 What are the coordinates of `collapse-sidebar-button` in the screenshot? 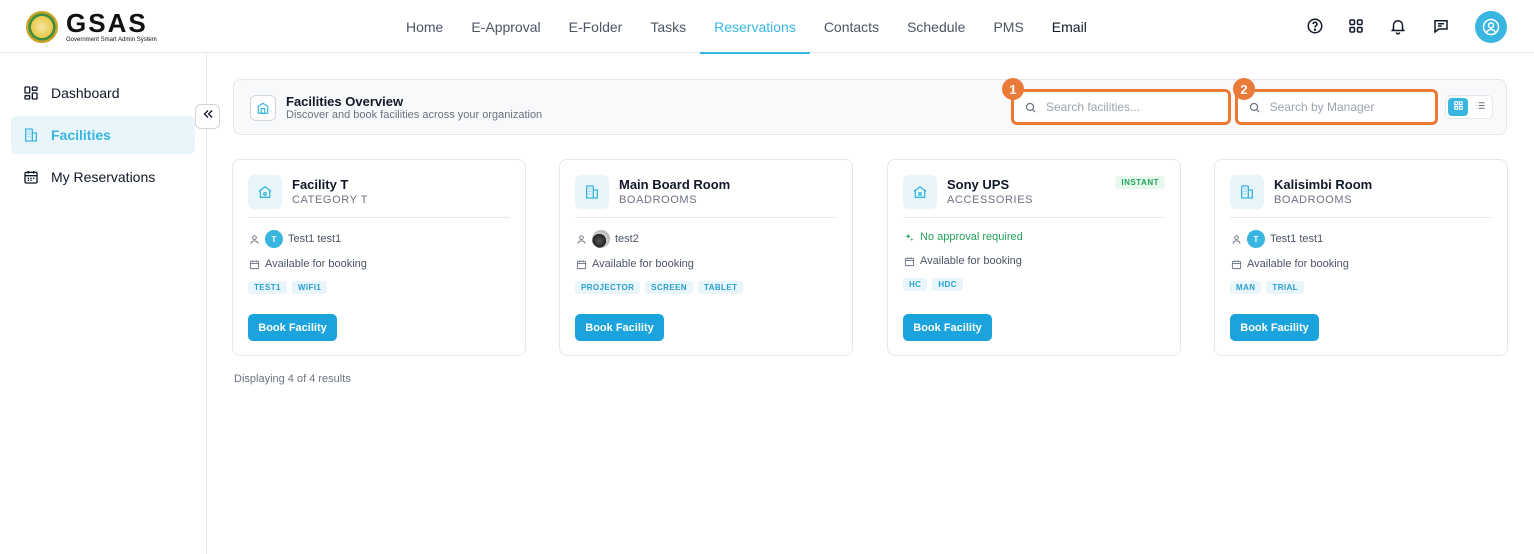 It's located at (207, 116).